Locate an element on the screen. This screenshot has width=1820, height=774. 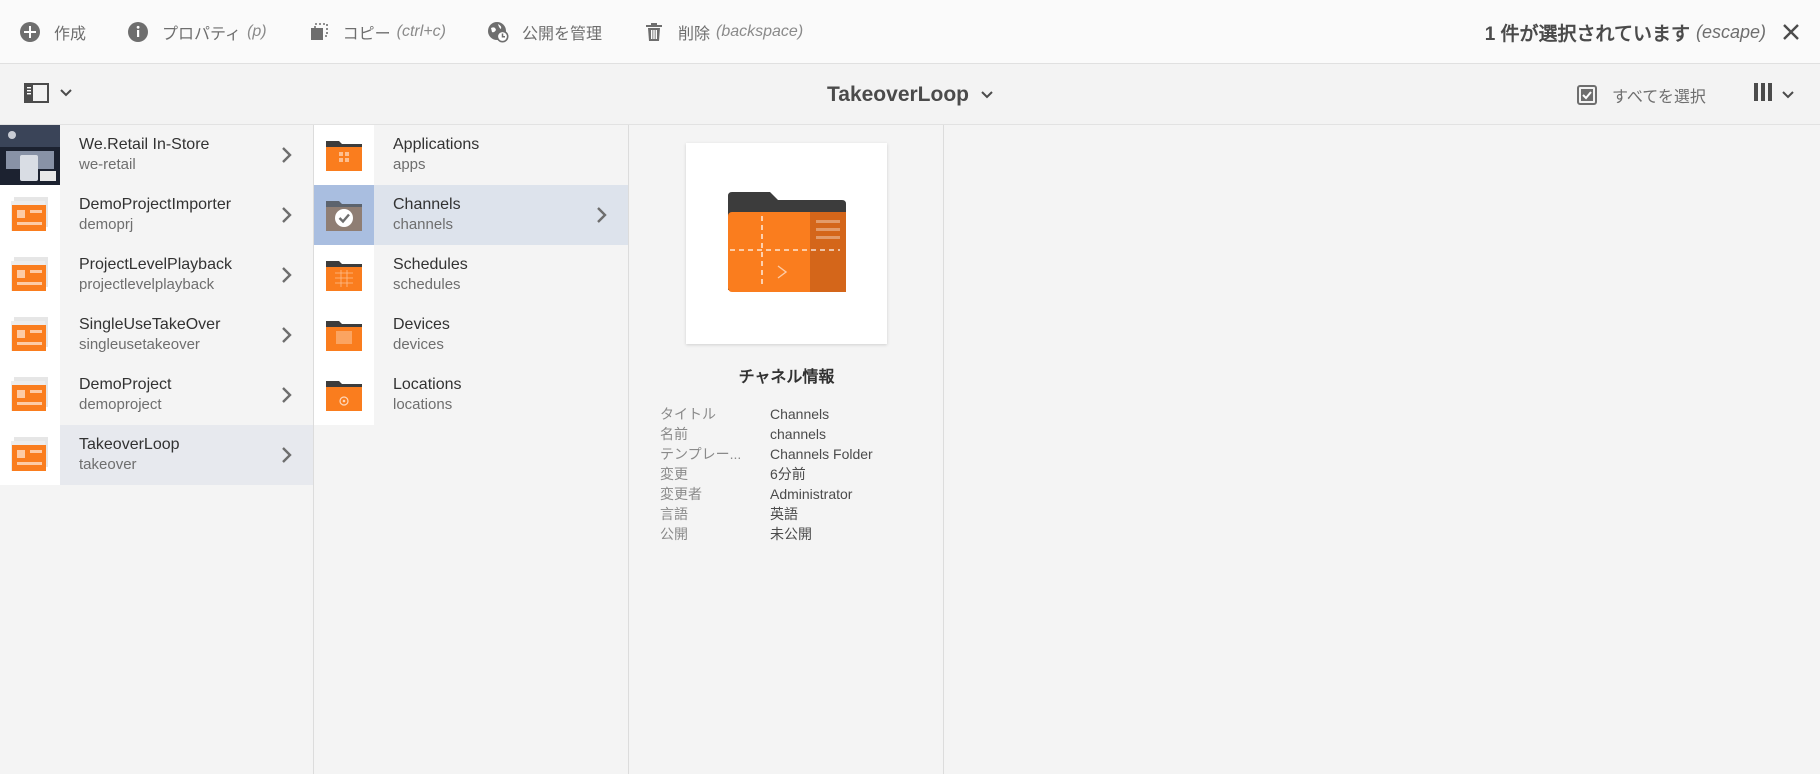
list-item: DemoProjectImporter demoprj is located at coordinates (156, 215).